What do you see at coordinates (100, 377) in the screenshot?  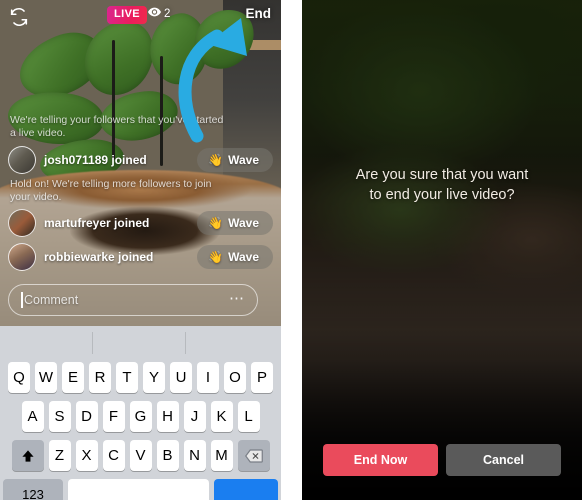 I see `key-r: R` at bounding box center [100, 377].